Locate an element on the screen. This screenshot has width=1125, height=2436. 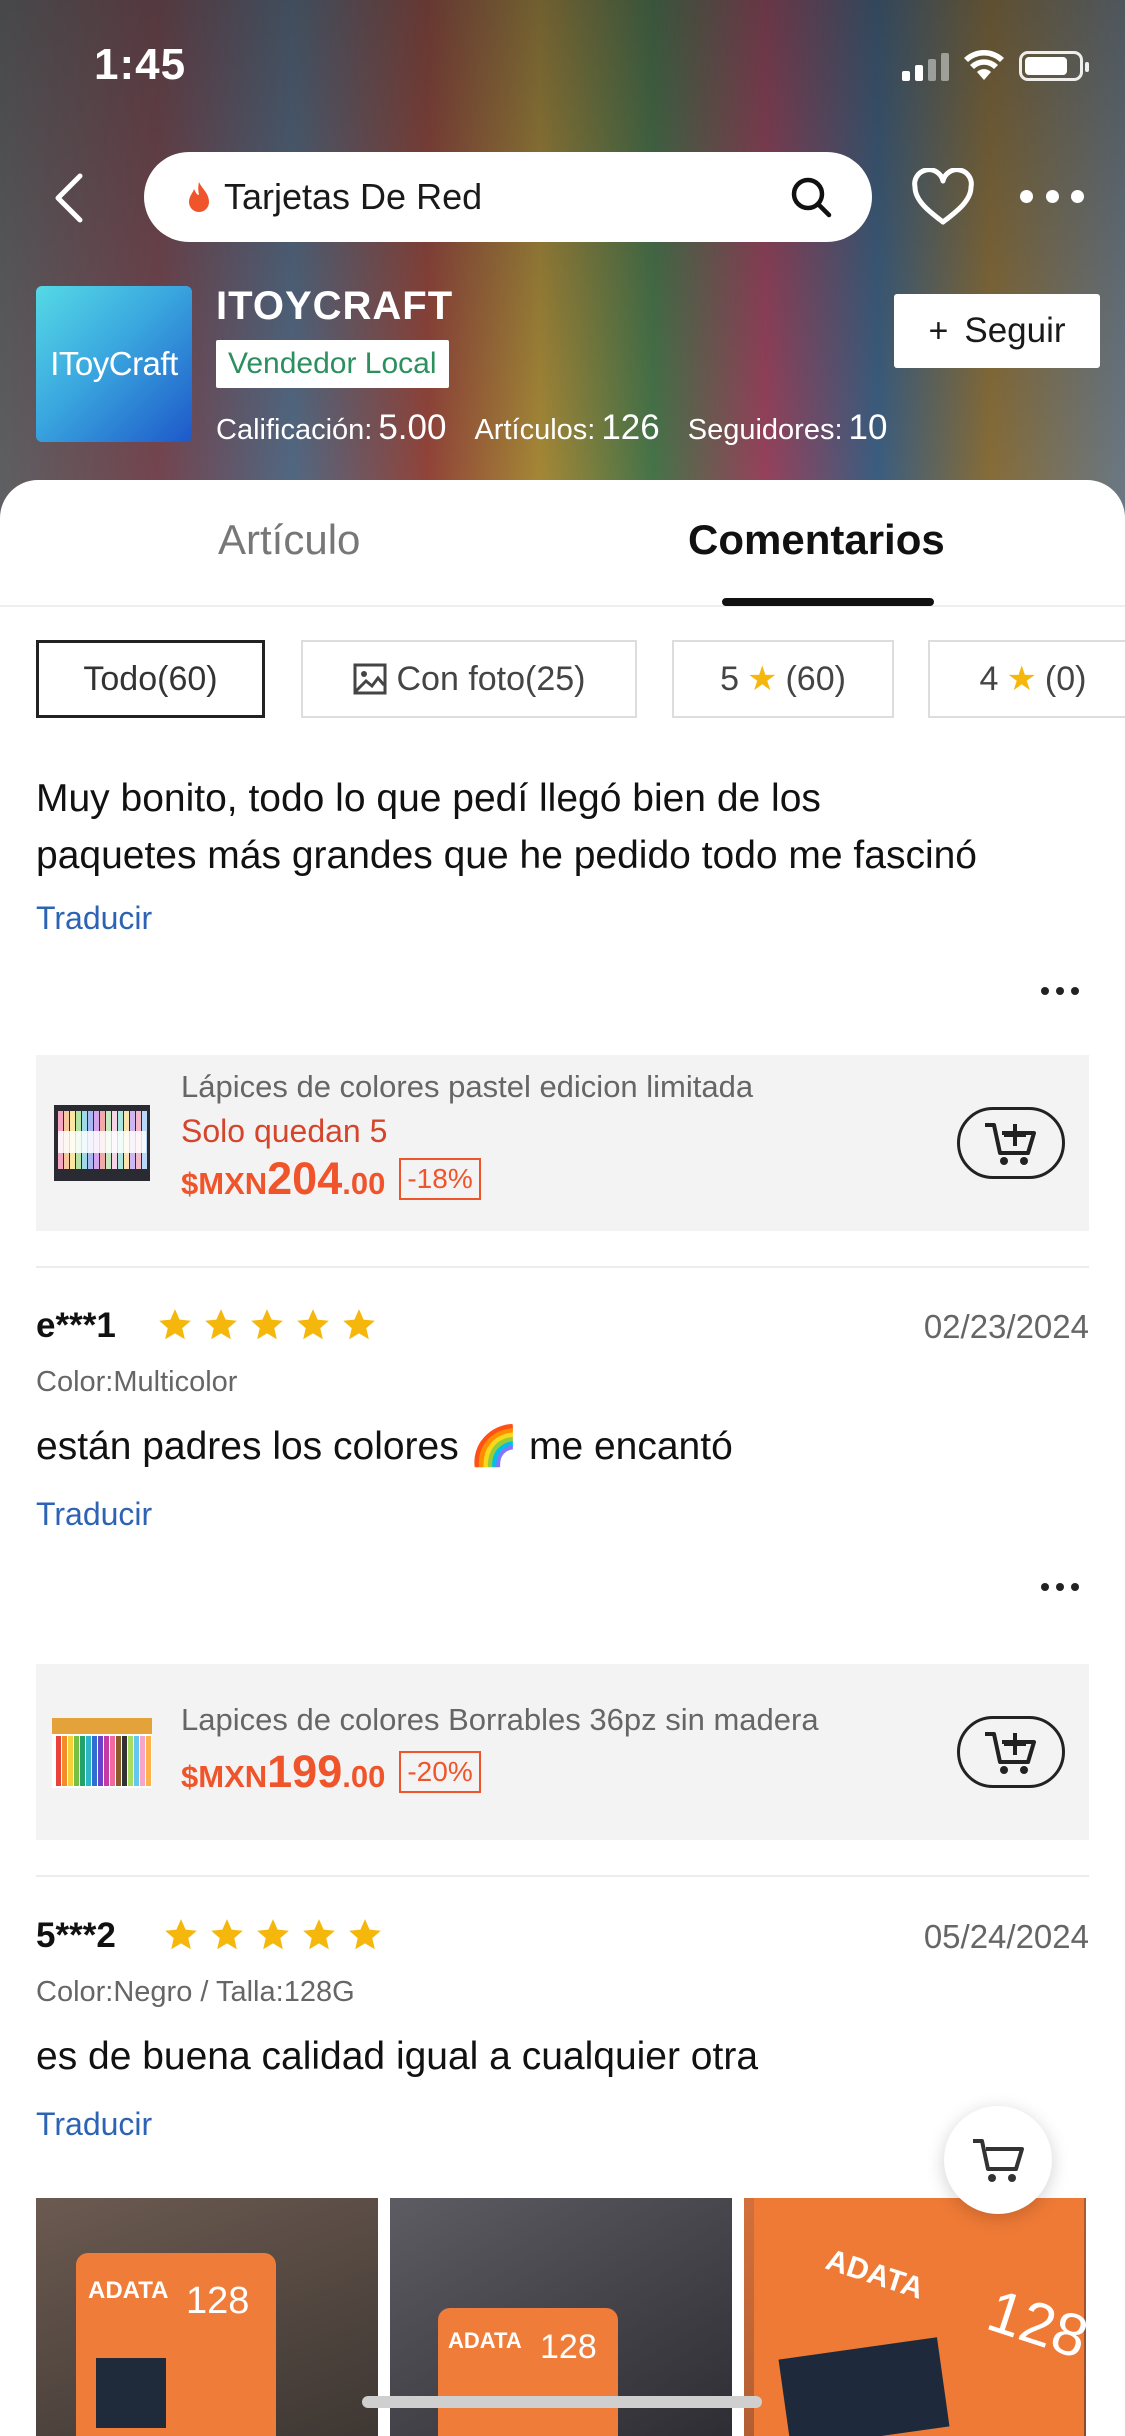
followers-stat: Seguidores: 10 is located at coordinates (787, 427).